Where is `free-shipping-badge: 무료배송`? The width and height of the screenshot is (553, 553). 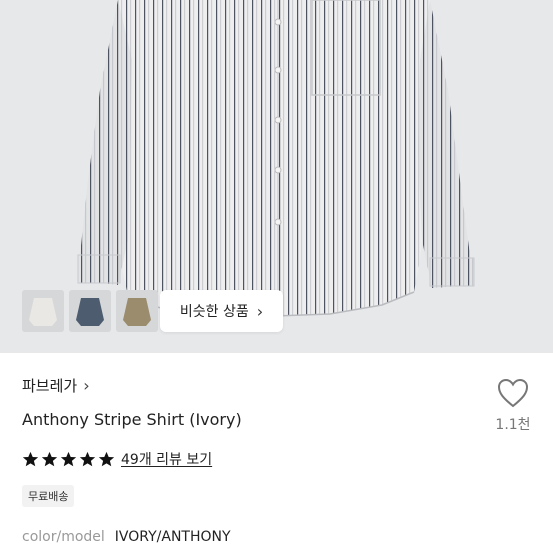 free-shipping-badge: 무료배송 is located at coordinates (48, 496).